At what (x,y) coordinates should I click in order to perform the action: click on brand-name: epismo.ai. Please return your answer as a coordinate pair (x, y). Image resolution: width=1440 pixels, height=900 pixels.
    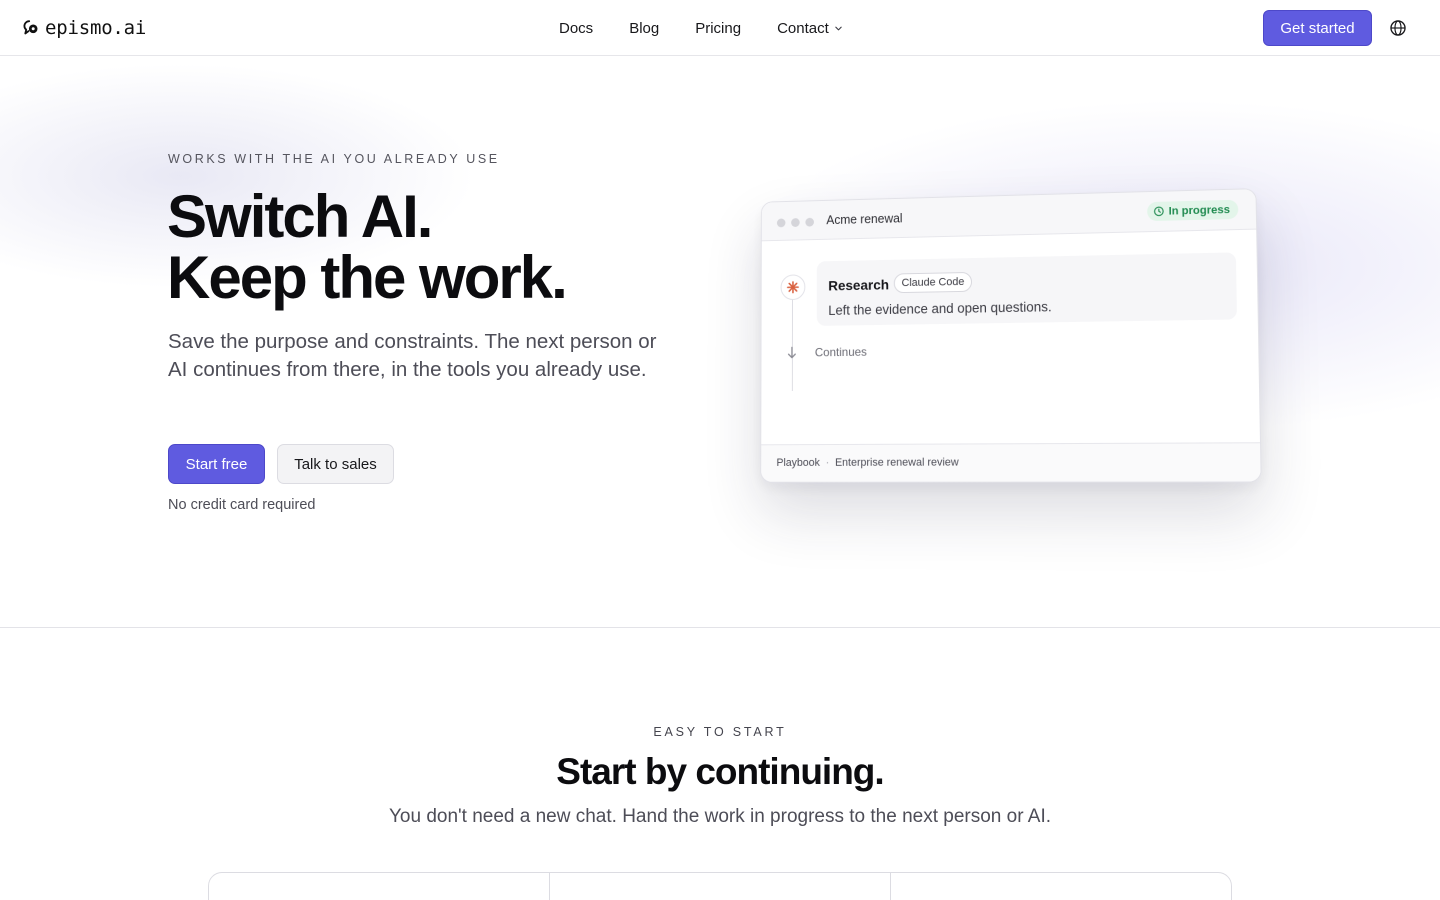
    Looking at the image, I should click on (96, 28).